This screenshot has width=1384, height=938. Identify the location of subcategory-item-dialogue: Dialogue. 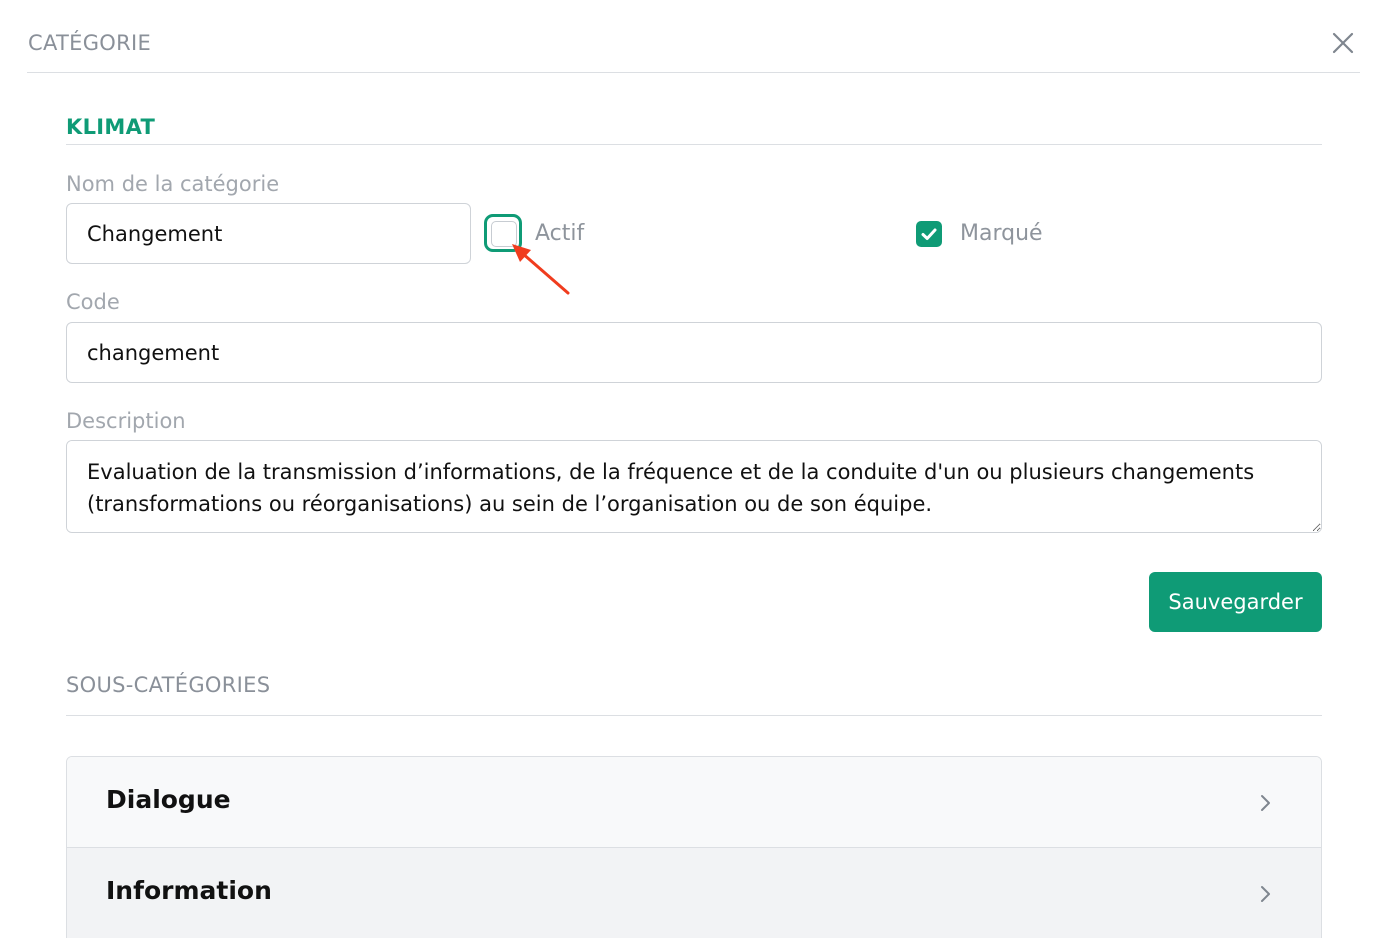
(694, 802).